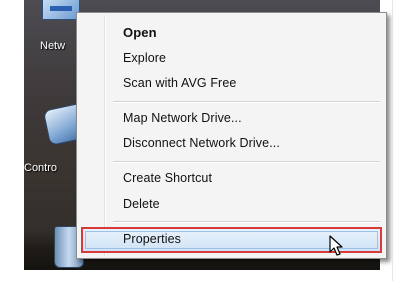 This screenshot has height=281, width=404. Describe the element at coordinates (336, 245) in the screenshot. I see `mouse-cursor-icon` at that location.